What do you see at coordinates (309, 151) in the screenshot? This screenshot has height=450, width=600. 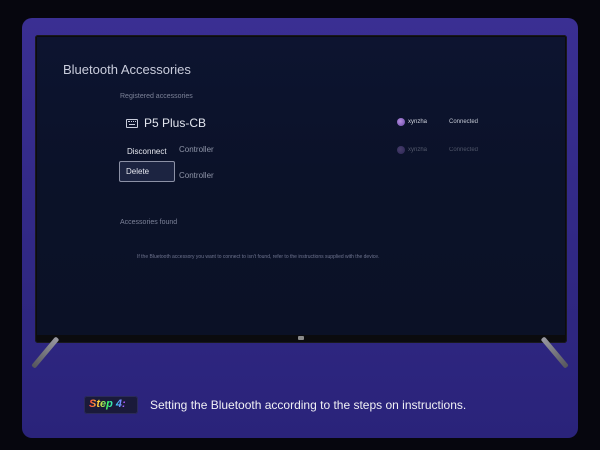 I see `device-row-controller: Controller xynzha Connected` at bounding box center [309, 151].